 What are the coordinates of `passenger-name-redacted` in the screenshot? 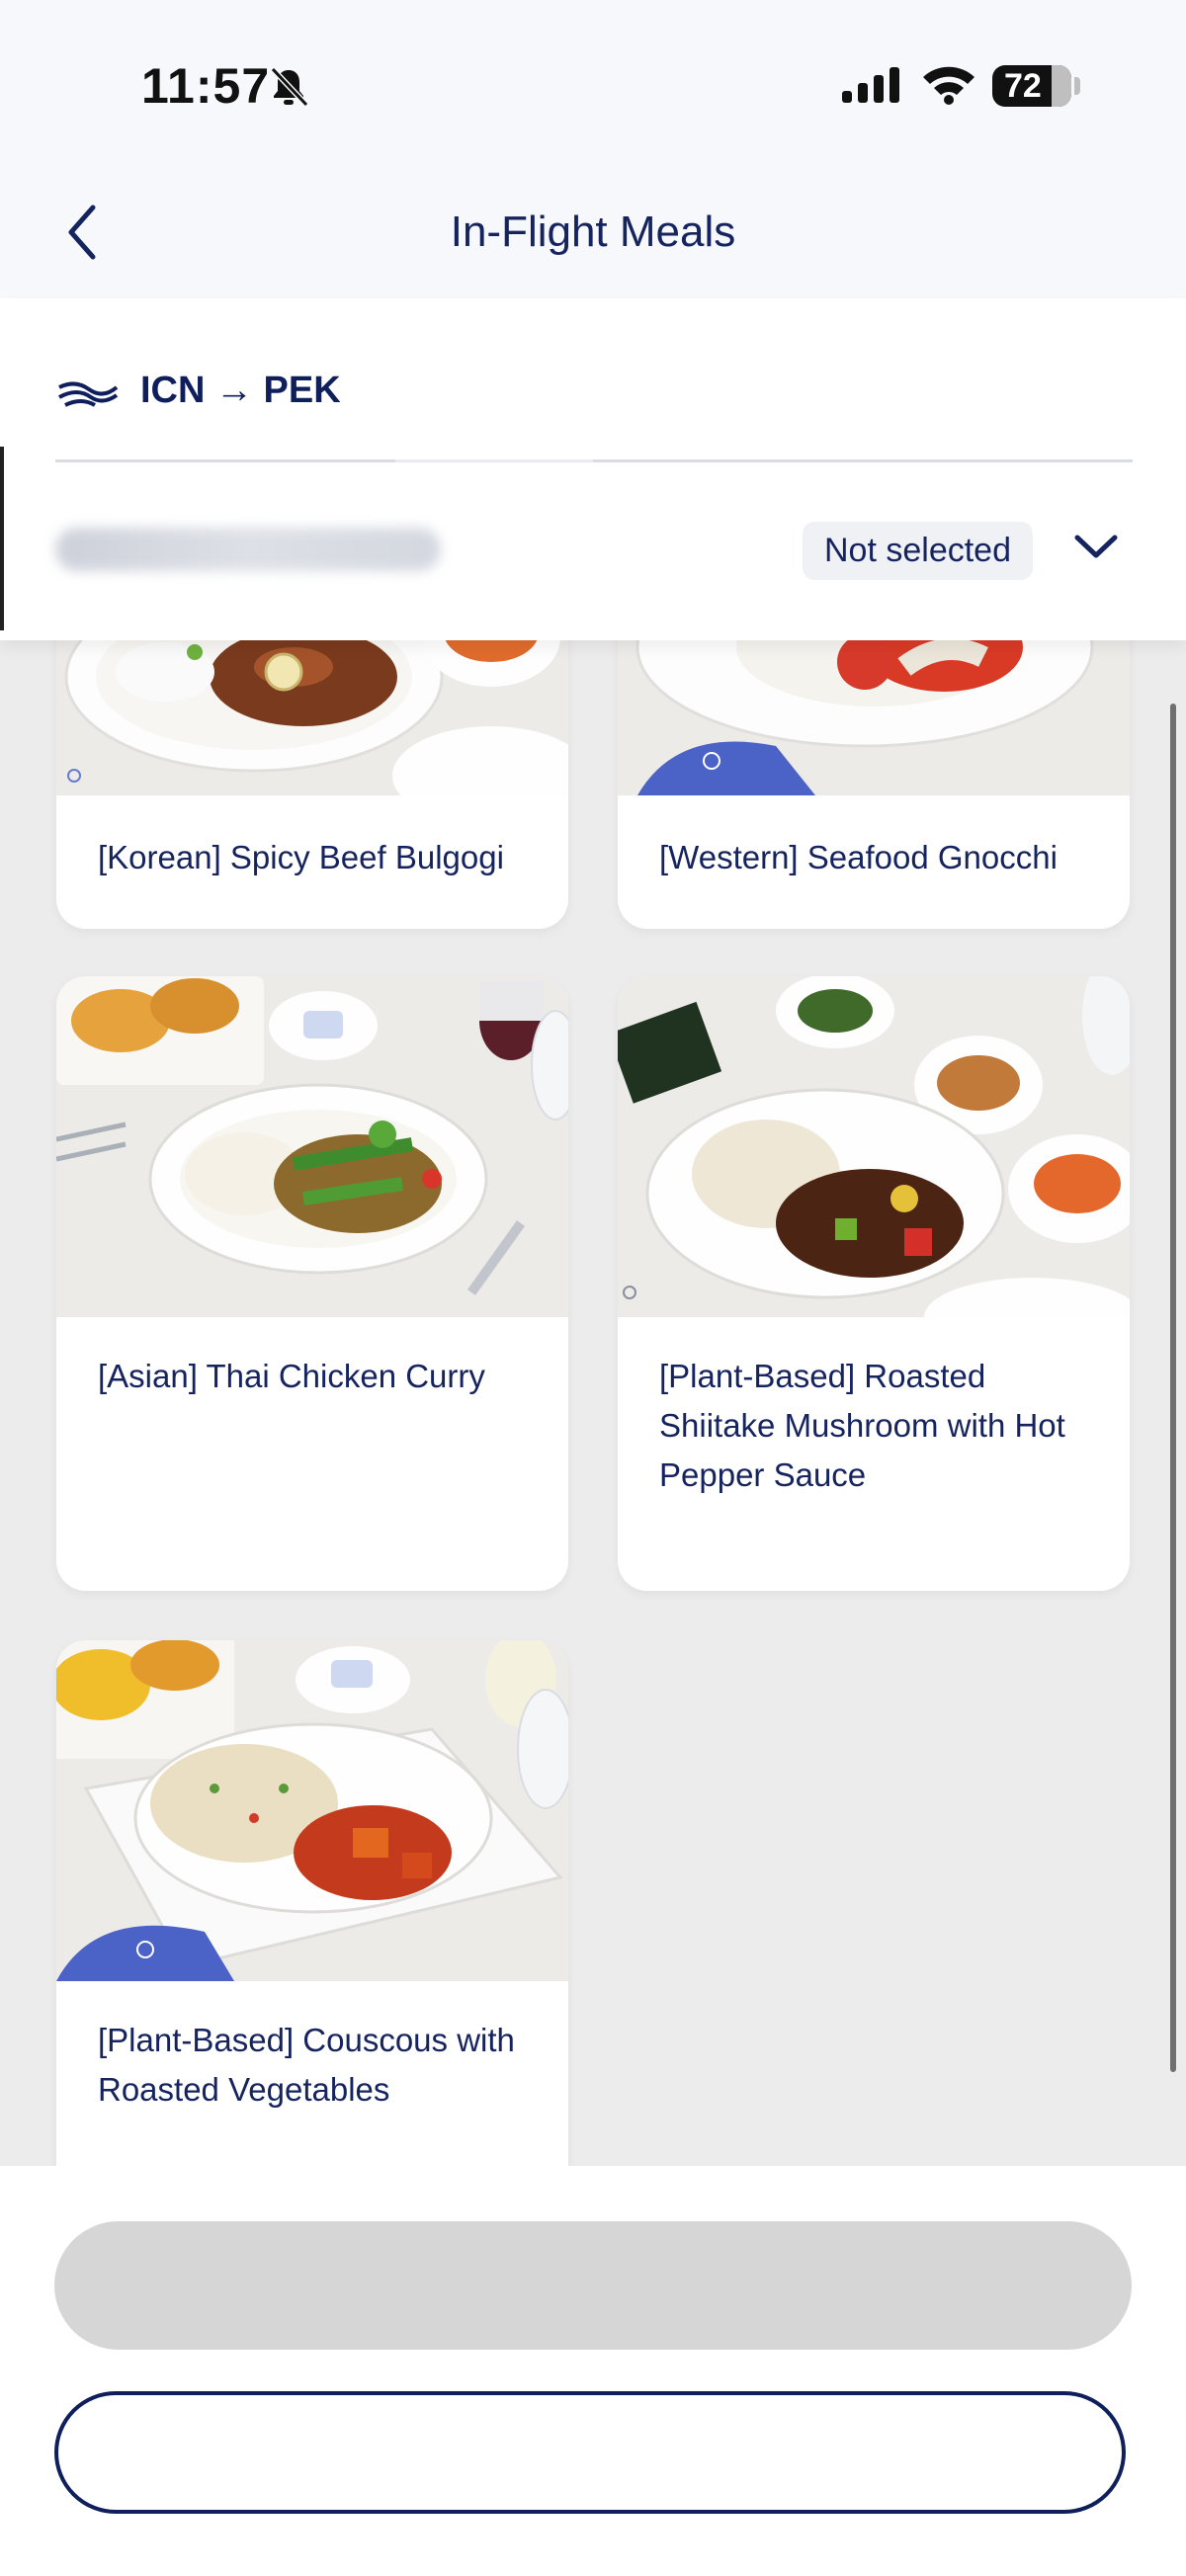 It's located at (248, 549).